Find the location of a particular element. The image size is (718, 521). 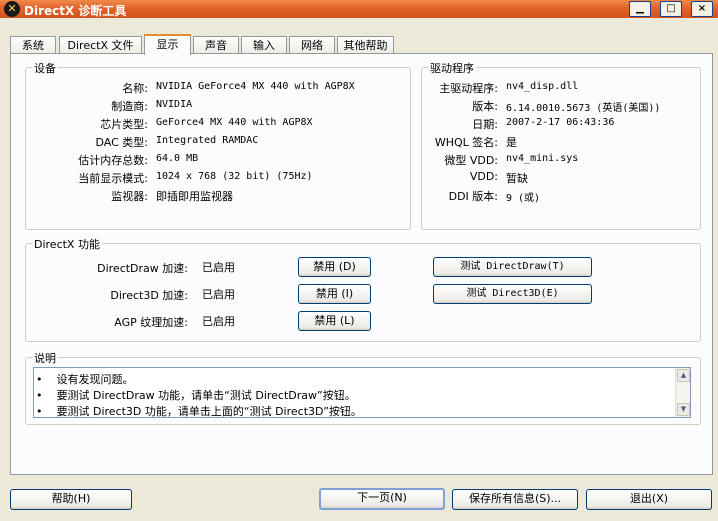

device-dac-label: DAC 类型: is located at coordinates (122, 142).